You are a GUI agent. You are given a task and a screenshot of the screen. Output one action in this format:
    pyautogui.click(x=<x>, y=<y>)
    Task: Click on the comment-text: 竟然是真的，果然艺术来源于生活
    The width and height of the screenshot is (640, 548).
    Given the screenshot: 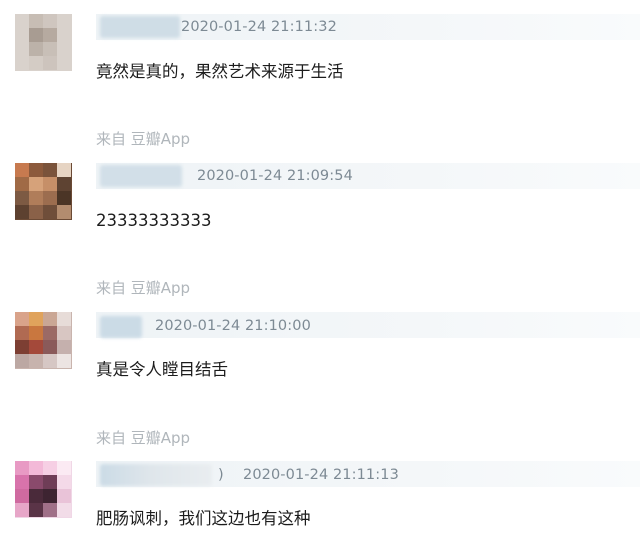 What is the action you would take?
    pyautogui.click(x=220, y=71)
    